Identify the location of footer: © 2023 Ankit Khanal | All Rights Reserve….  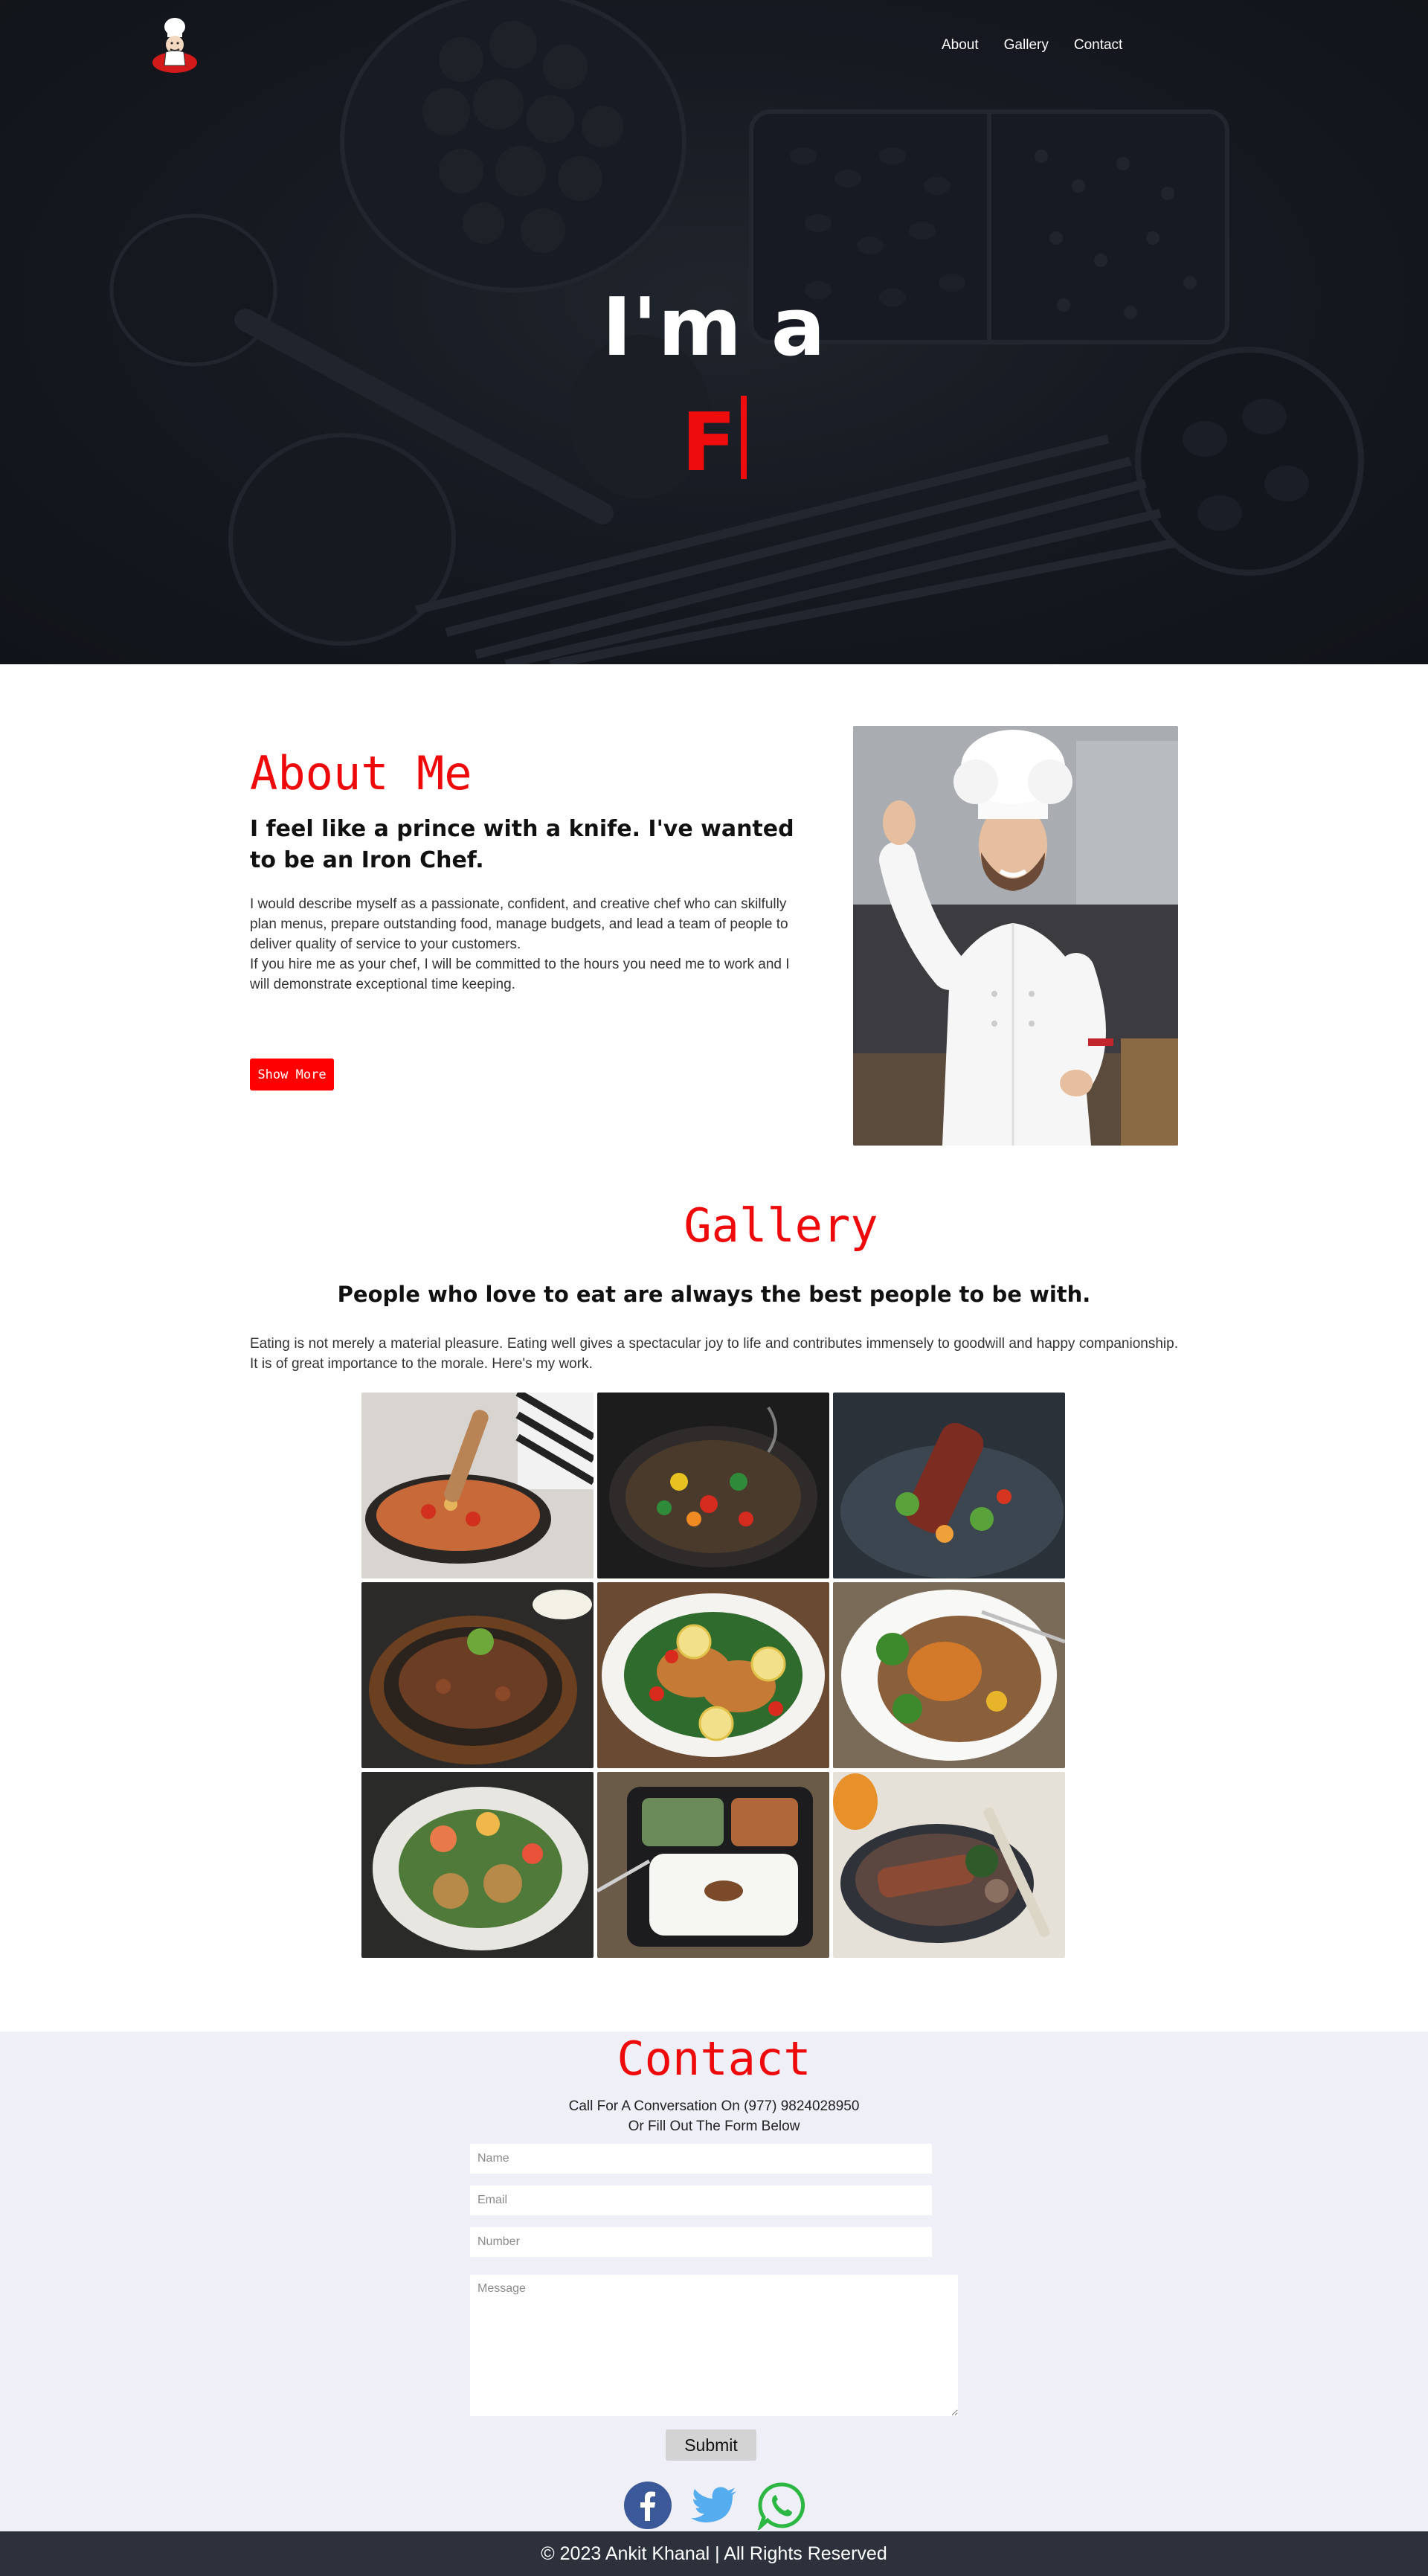
(714, 2553).